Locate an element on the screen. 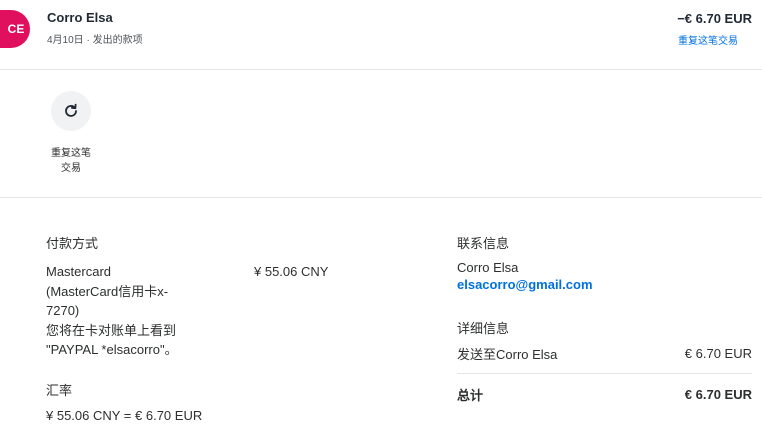  payee-name: Corro Elsa is located at coordinates (80, 17).